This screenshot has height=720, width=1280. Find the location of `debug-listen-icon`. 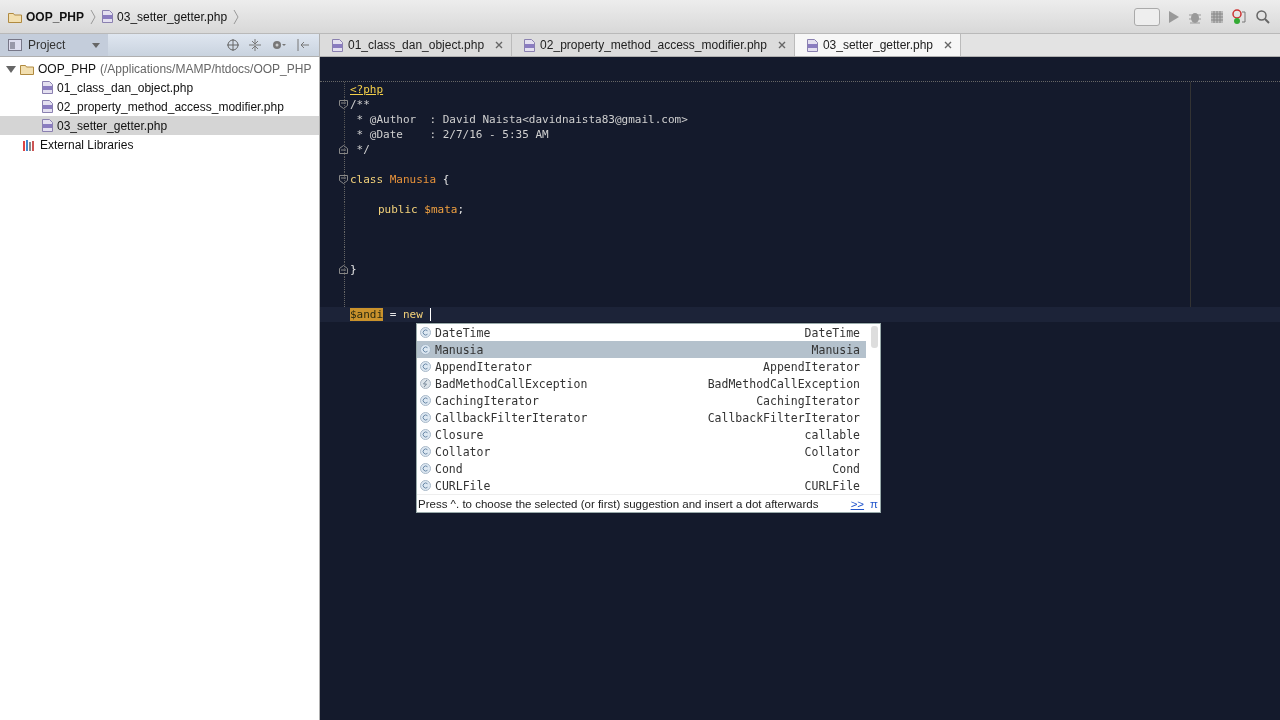

debug-listen-icon is located at coordinates (1240, 16).